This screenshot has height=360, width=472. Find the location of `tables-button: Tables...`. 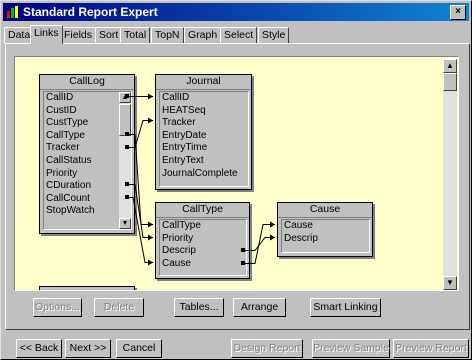

tables-button: Tables... is located at coordinates (199, 307).